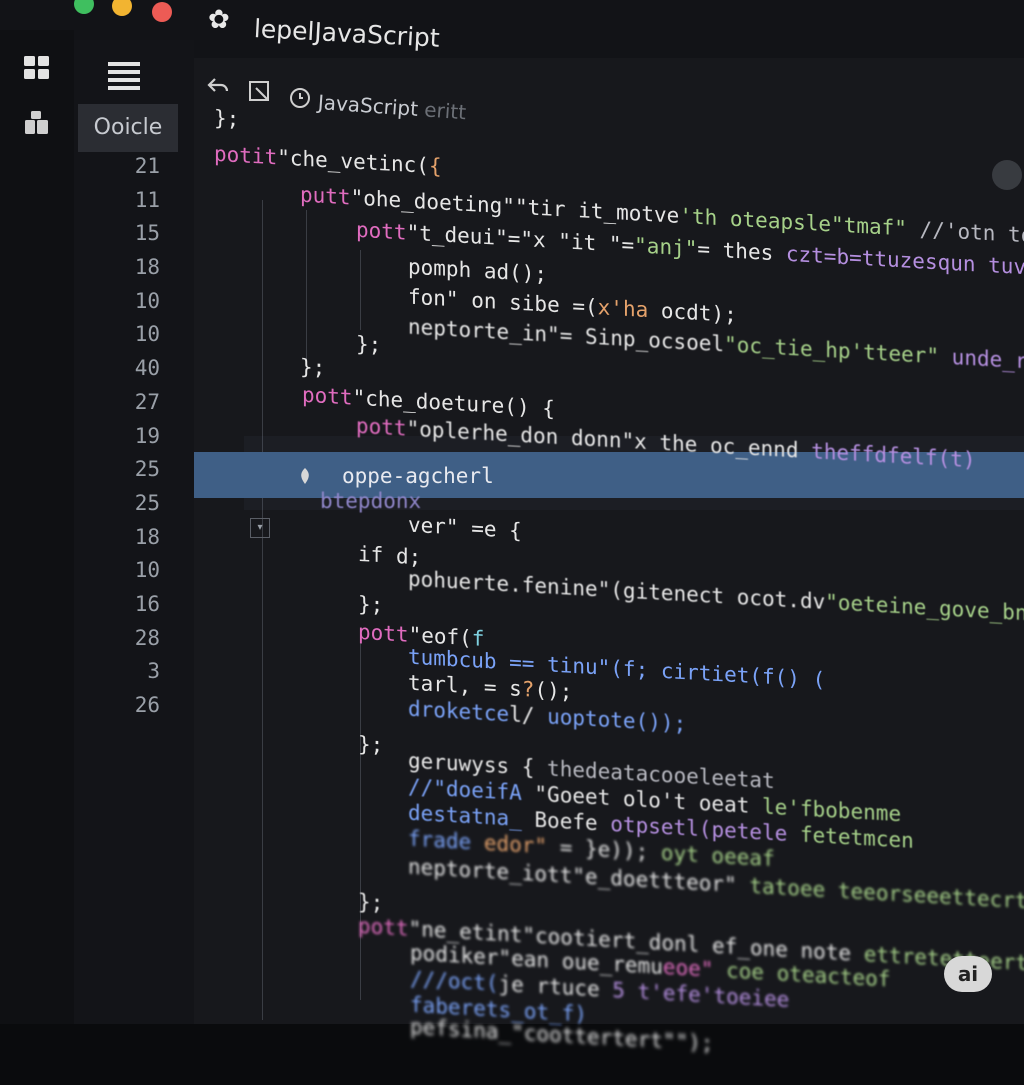 The image size is (1024, 1085). I want to click on highlight-overlay-text: btepdonx, so click(371, 501).